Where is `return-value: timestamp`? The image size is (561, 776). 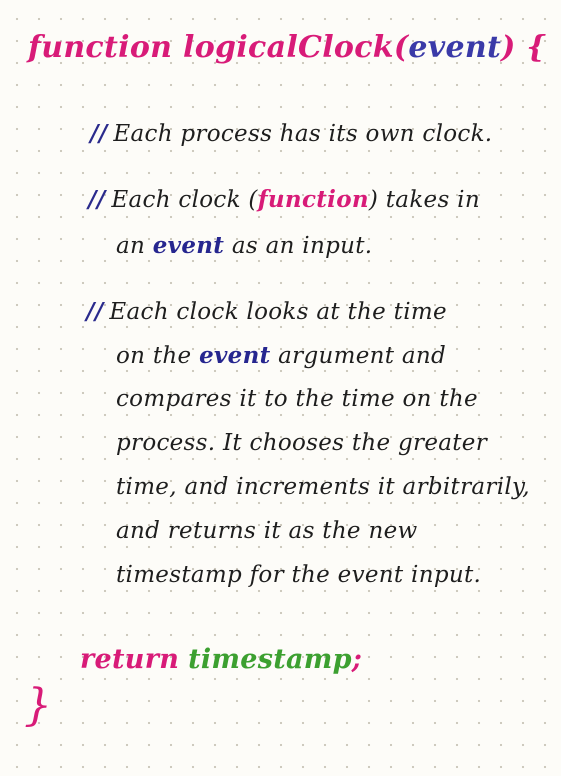 return-value: timestamp is located at coordinates (270, 659).